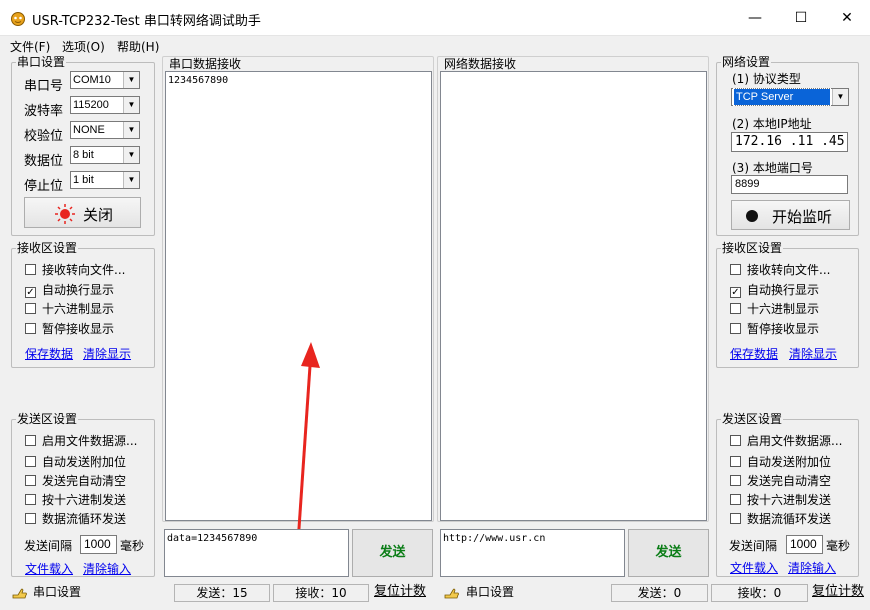  Describe the element at coordinates (84, 519) in the screenshot. I see `checkbox-label: 数据流循环发送` at that location.